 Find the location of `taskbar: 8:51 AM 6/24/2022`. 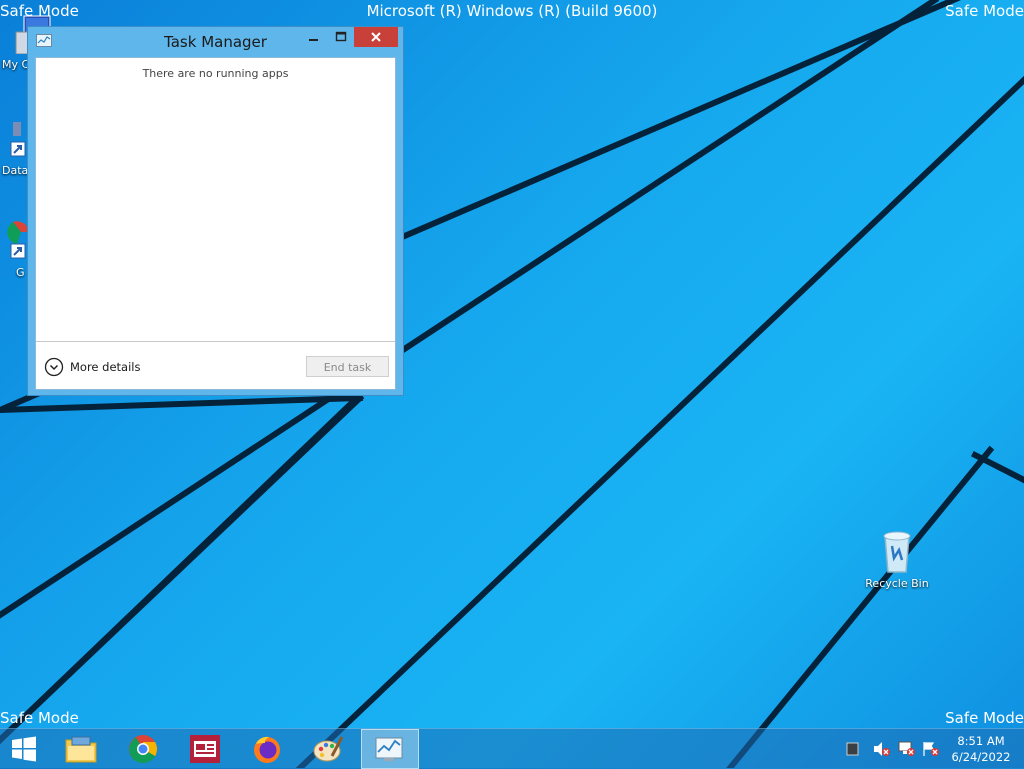

taskbar: 8:51 AM 6/24/2022 is located at coordinates (512, 748).